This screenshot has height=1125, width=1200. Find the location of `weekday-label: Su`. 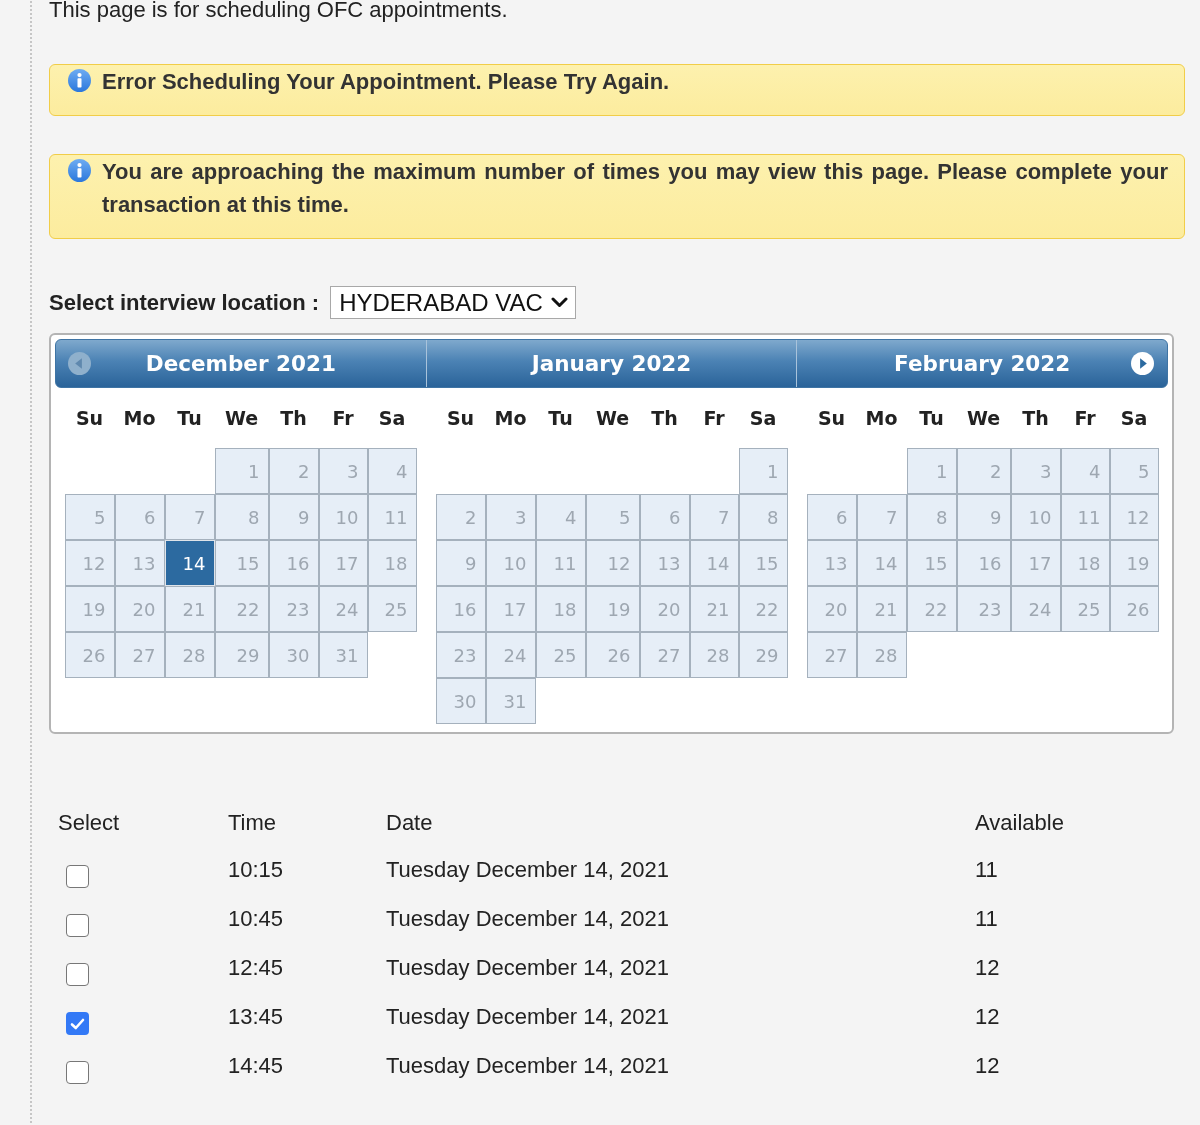

weekday-label: Su is located at coordinates (831, 418).